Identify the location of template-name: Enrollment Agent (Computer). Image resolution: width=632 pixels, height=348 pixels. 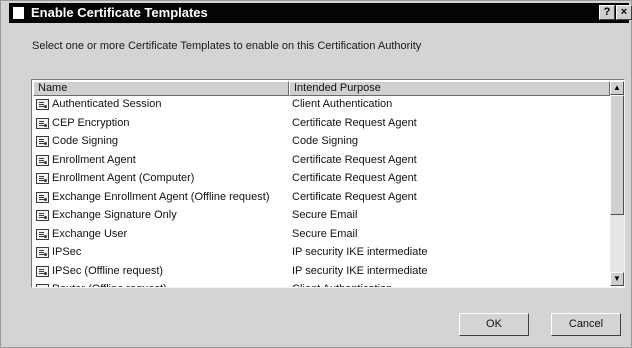
(123, 178).